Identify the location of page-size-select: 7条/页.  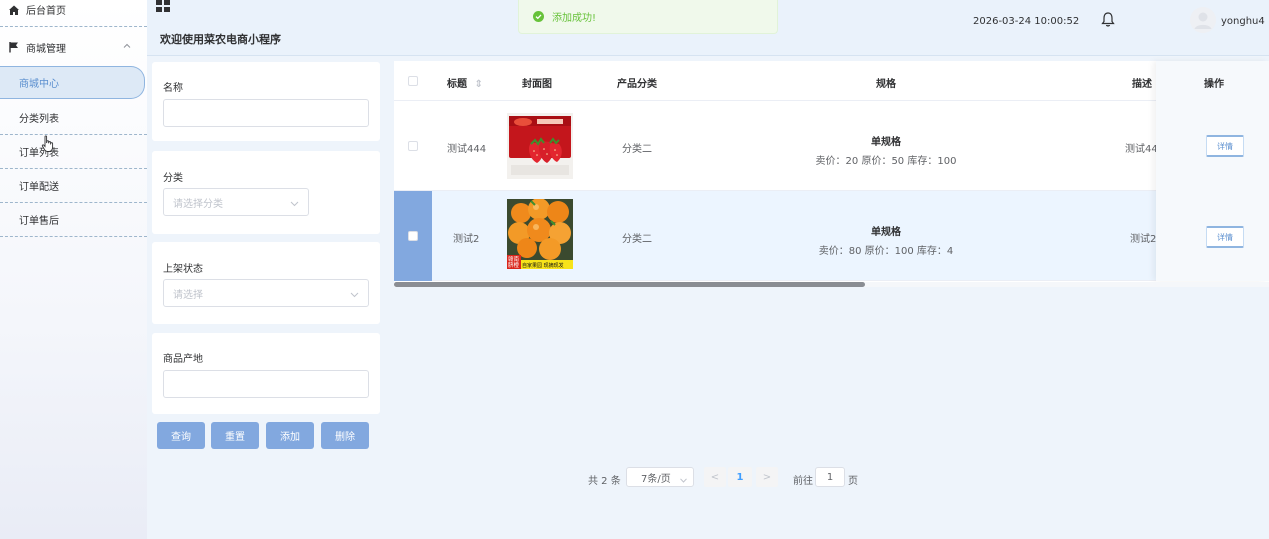
(660, 477).